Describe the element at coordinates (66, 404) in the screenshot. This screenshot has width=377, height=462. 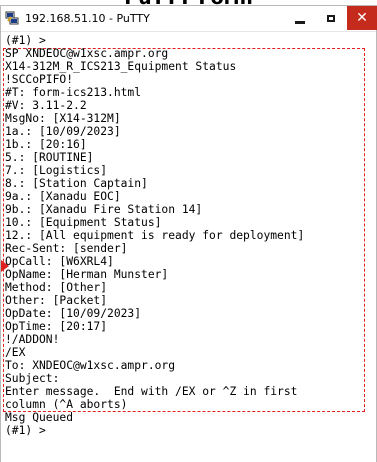
I see `terminal-line: column (^A aborts)` at that location.